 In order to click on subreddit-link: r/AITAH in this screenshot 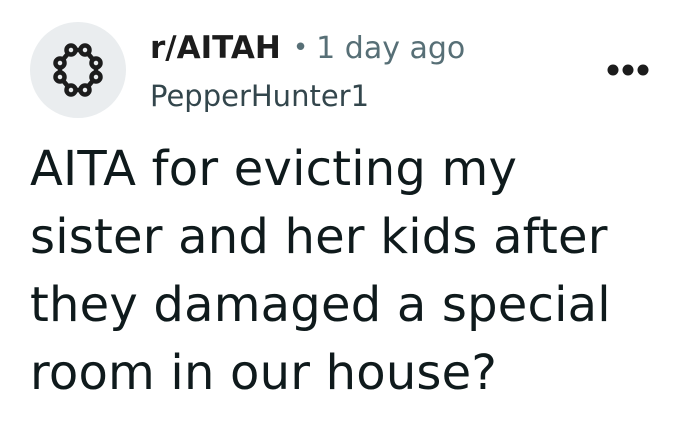, I will do `click(215, 48)`.